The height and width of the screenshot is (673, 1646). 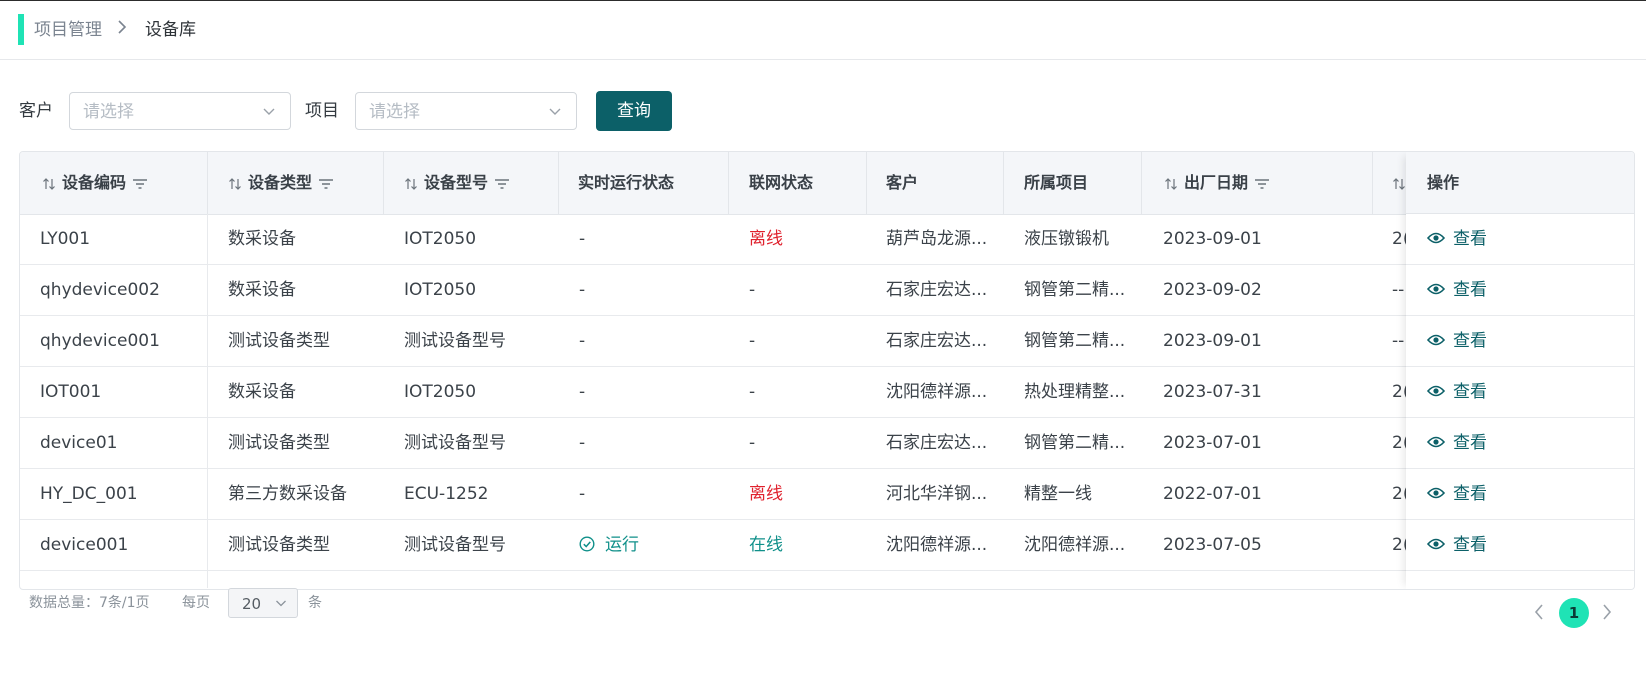 What do you see at coordinates (1066, 239) in the screenshot?
I see `cell-project: 液压镦锻机` at bounding box center [1066, 239].